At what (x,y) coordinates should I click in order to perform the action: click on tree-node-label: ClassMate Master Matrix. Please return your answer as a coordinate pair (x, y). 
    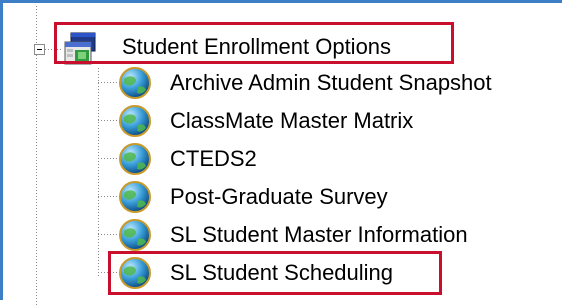
    Looking at the image, I should click on (292, 120).